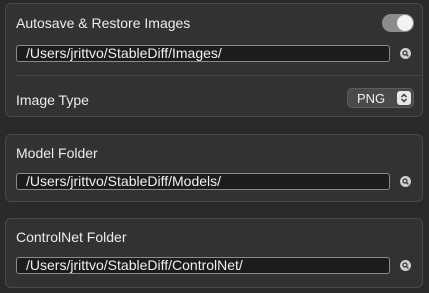  I want to click on image-type-label: Image Type, so click(52, 100).